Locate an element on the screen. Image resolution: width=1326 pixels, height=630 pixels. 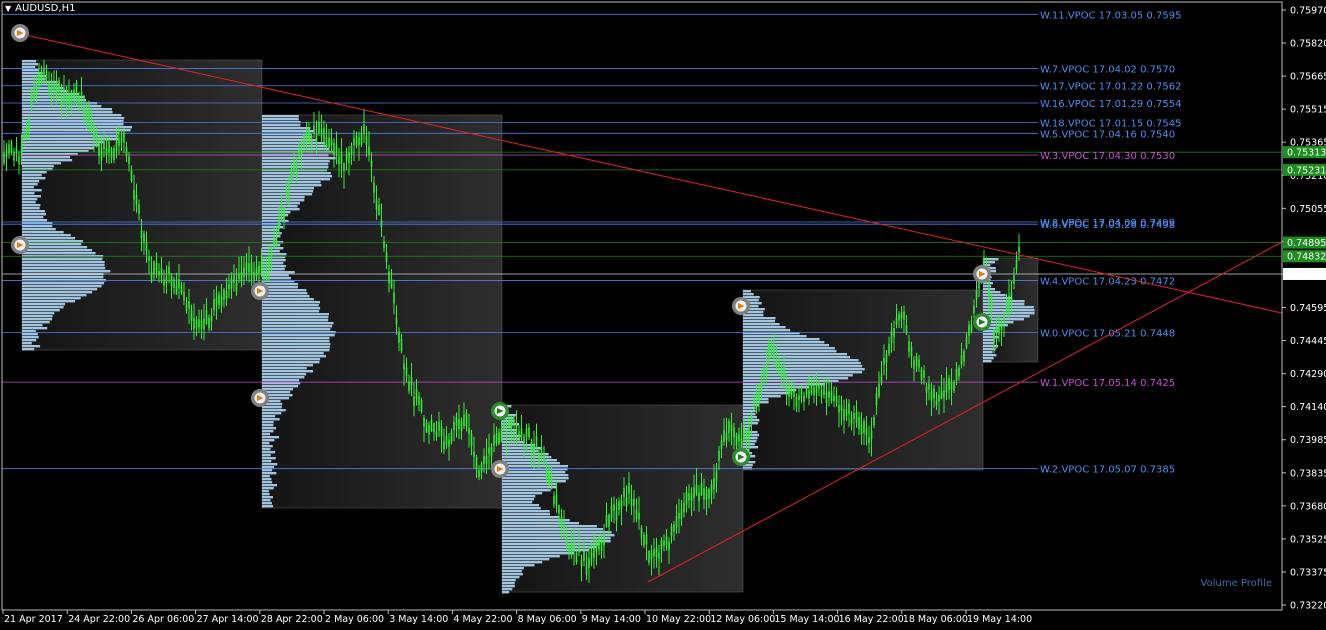
current-price-label: 0.74750 is located at coordinates (1306, 274).